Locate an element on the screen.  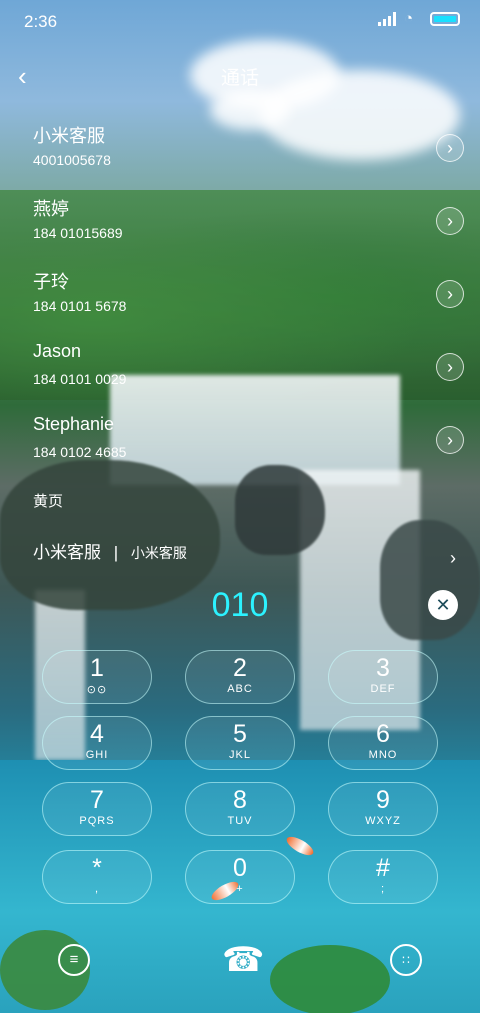
dialpad-key-6: 6 MNO is located at coordinates (383, 743).